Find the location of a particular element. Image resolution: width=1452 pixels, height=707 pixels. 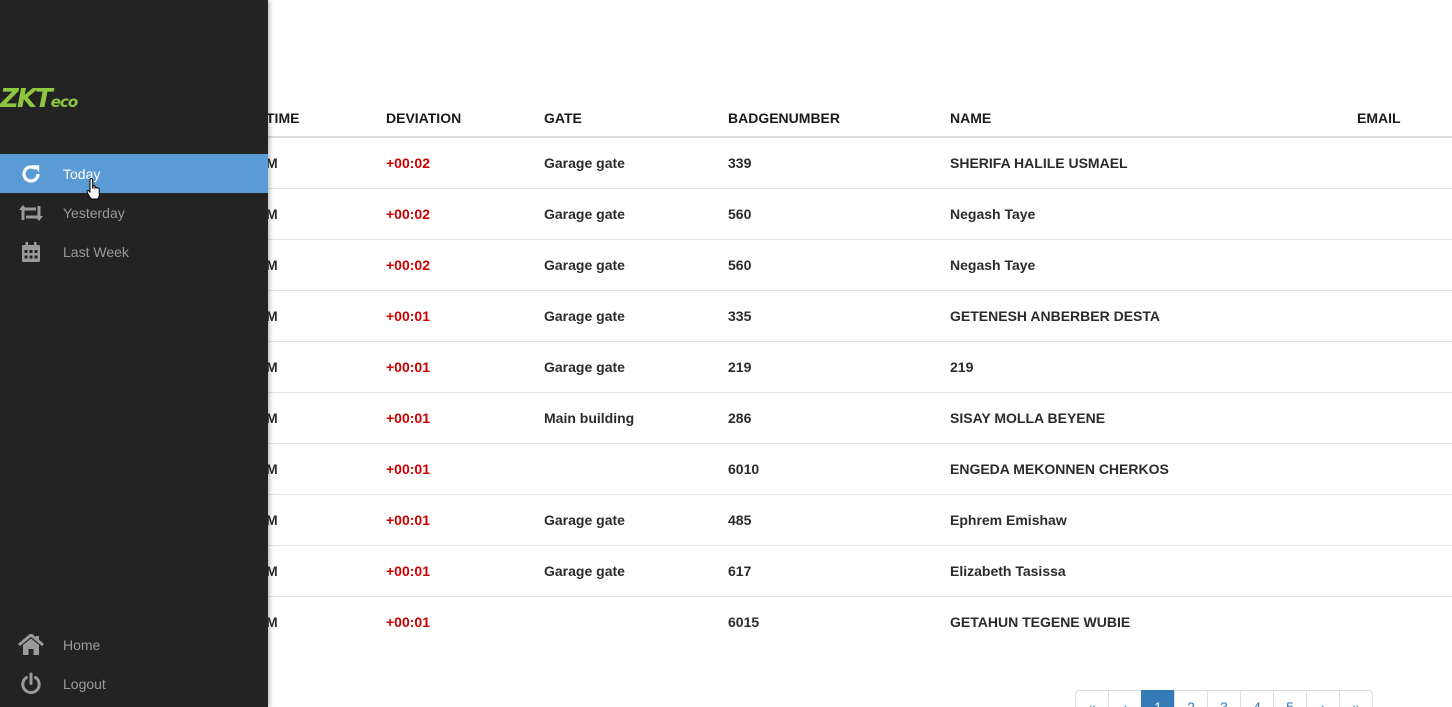

cell-name: 219 is located at coordinates (1153, 367).